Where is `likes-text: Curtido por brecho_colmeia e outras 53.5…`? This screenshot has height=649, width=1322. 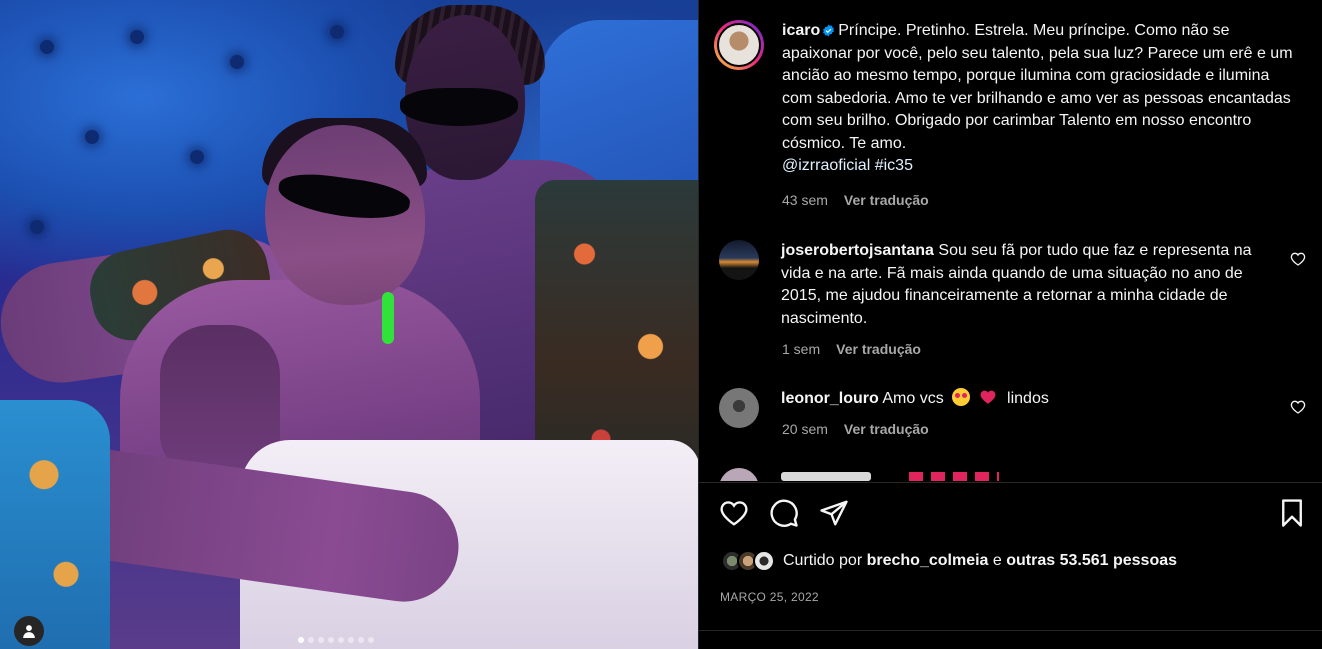 likes-text: Curtido por brecho_colmeia e outras 53.5… is located at coordinates (980, 561).